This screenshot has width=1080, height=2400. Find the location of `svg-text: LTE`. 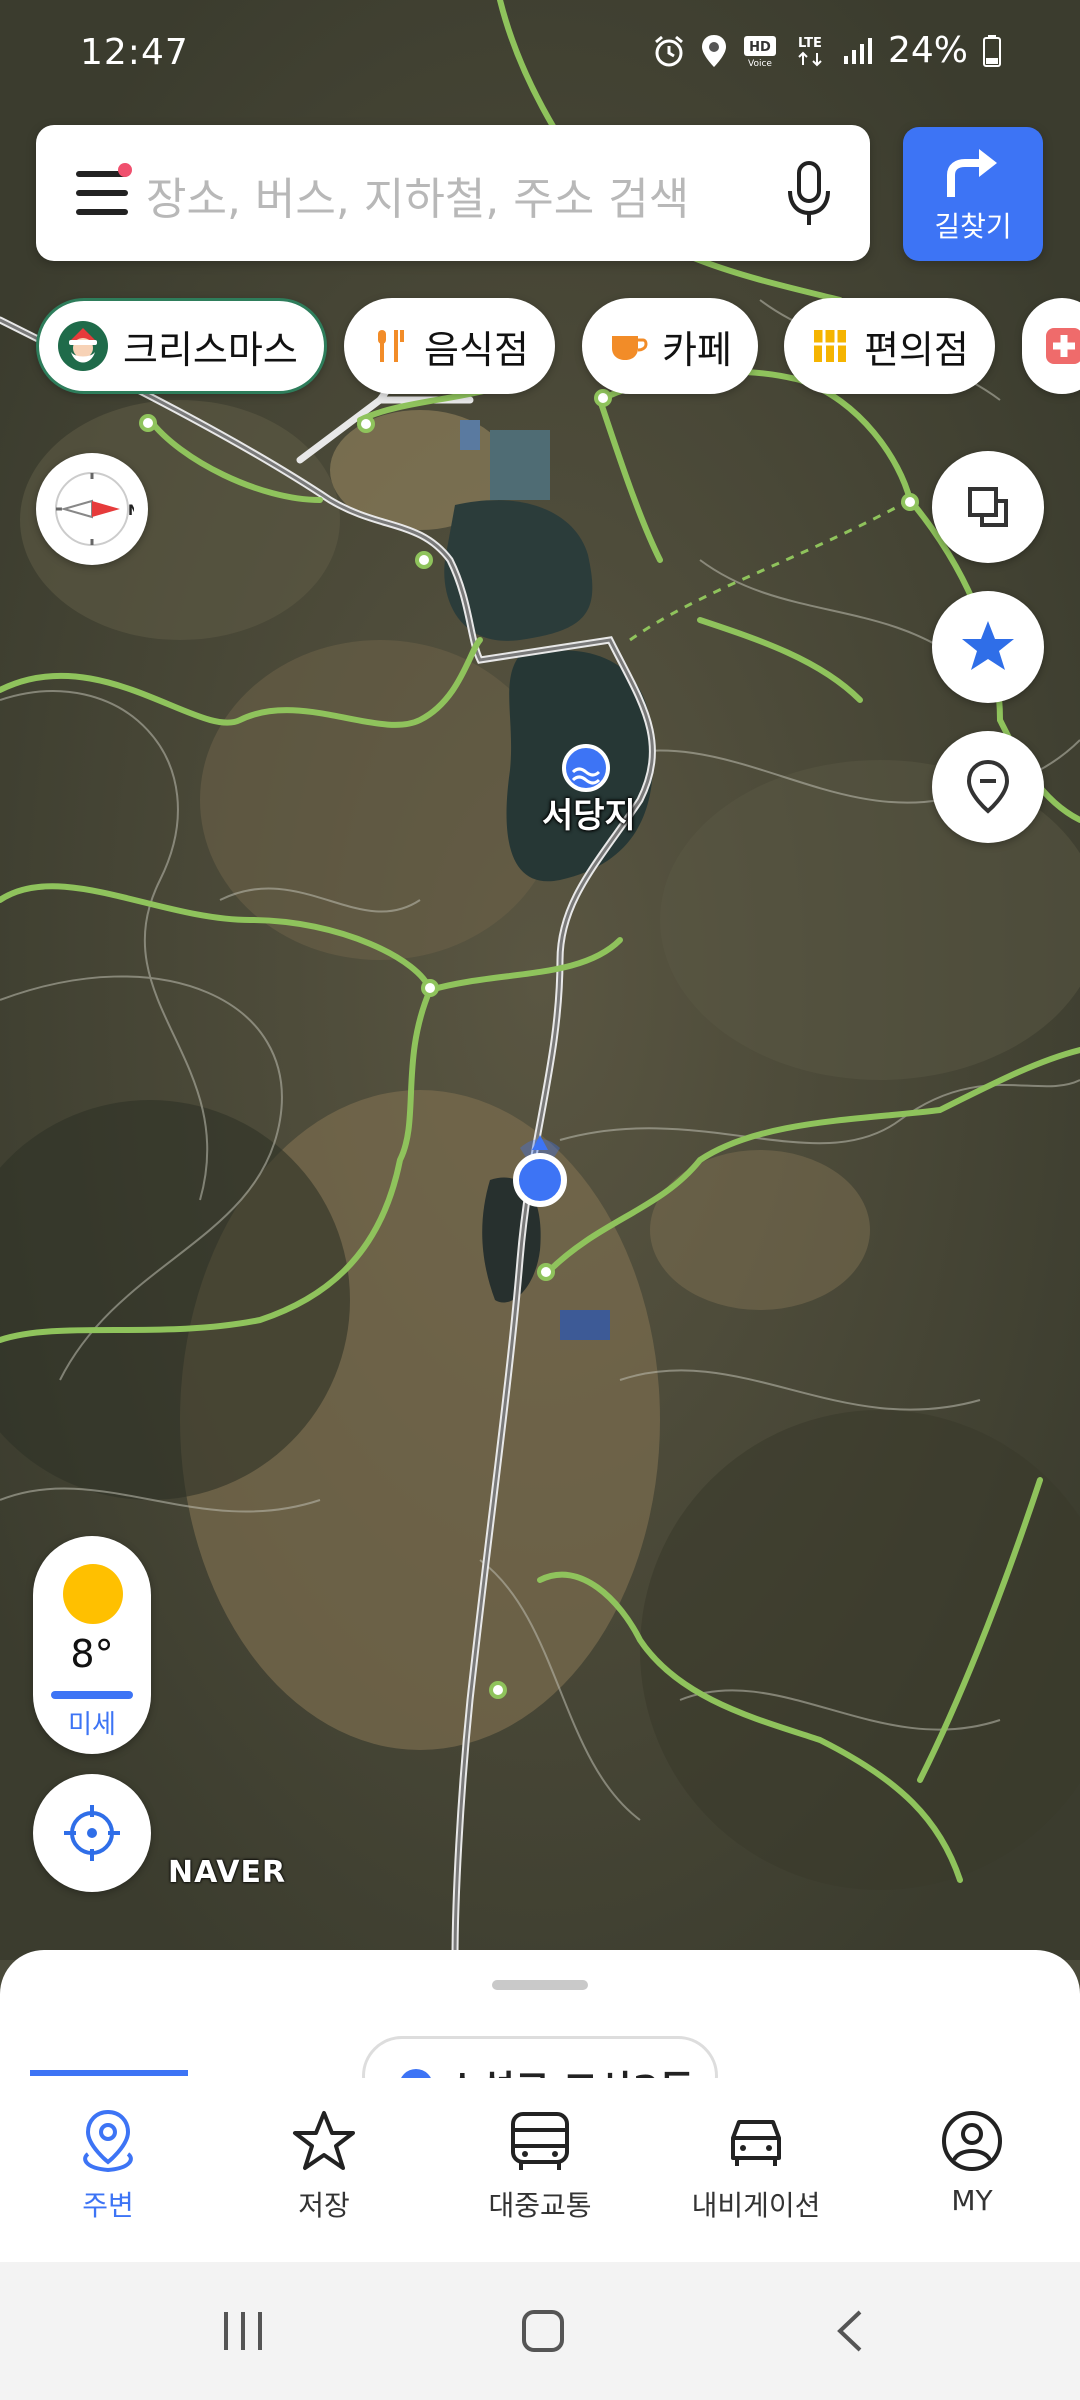

svg-text: LTE is located at coordinates (810, 43).